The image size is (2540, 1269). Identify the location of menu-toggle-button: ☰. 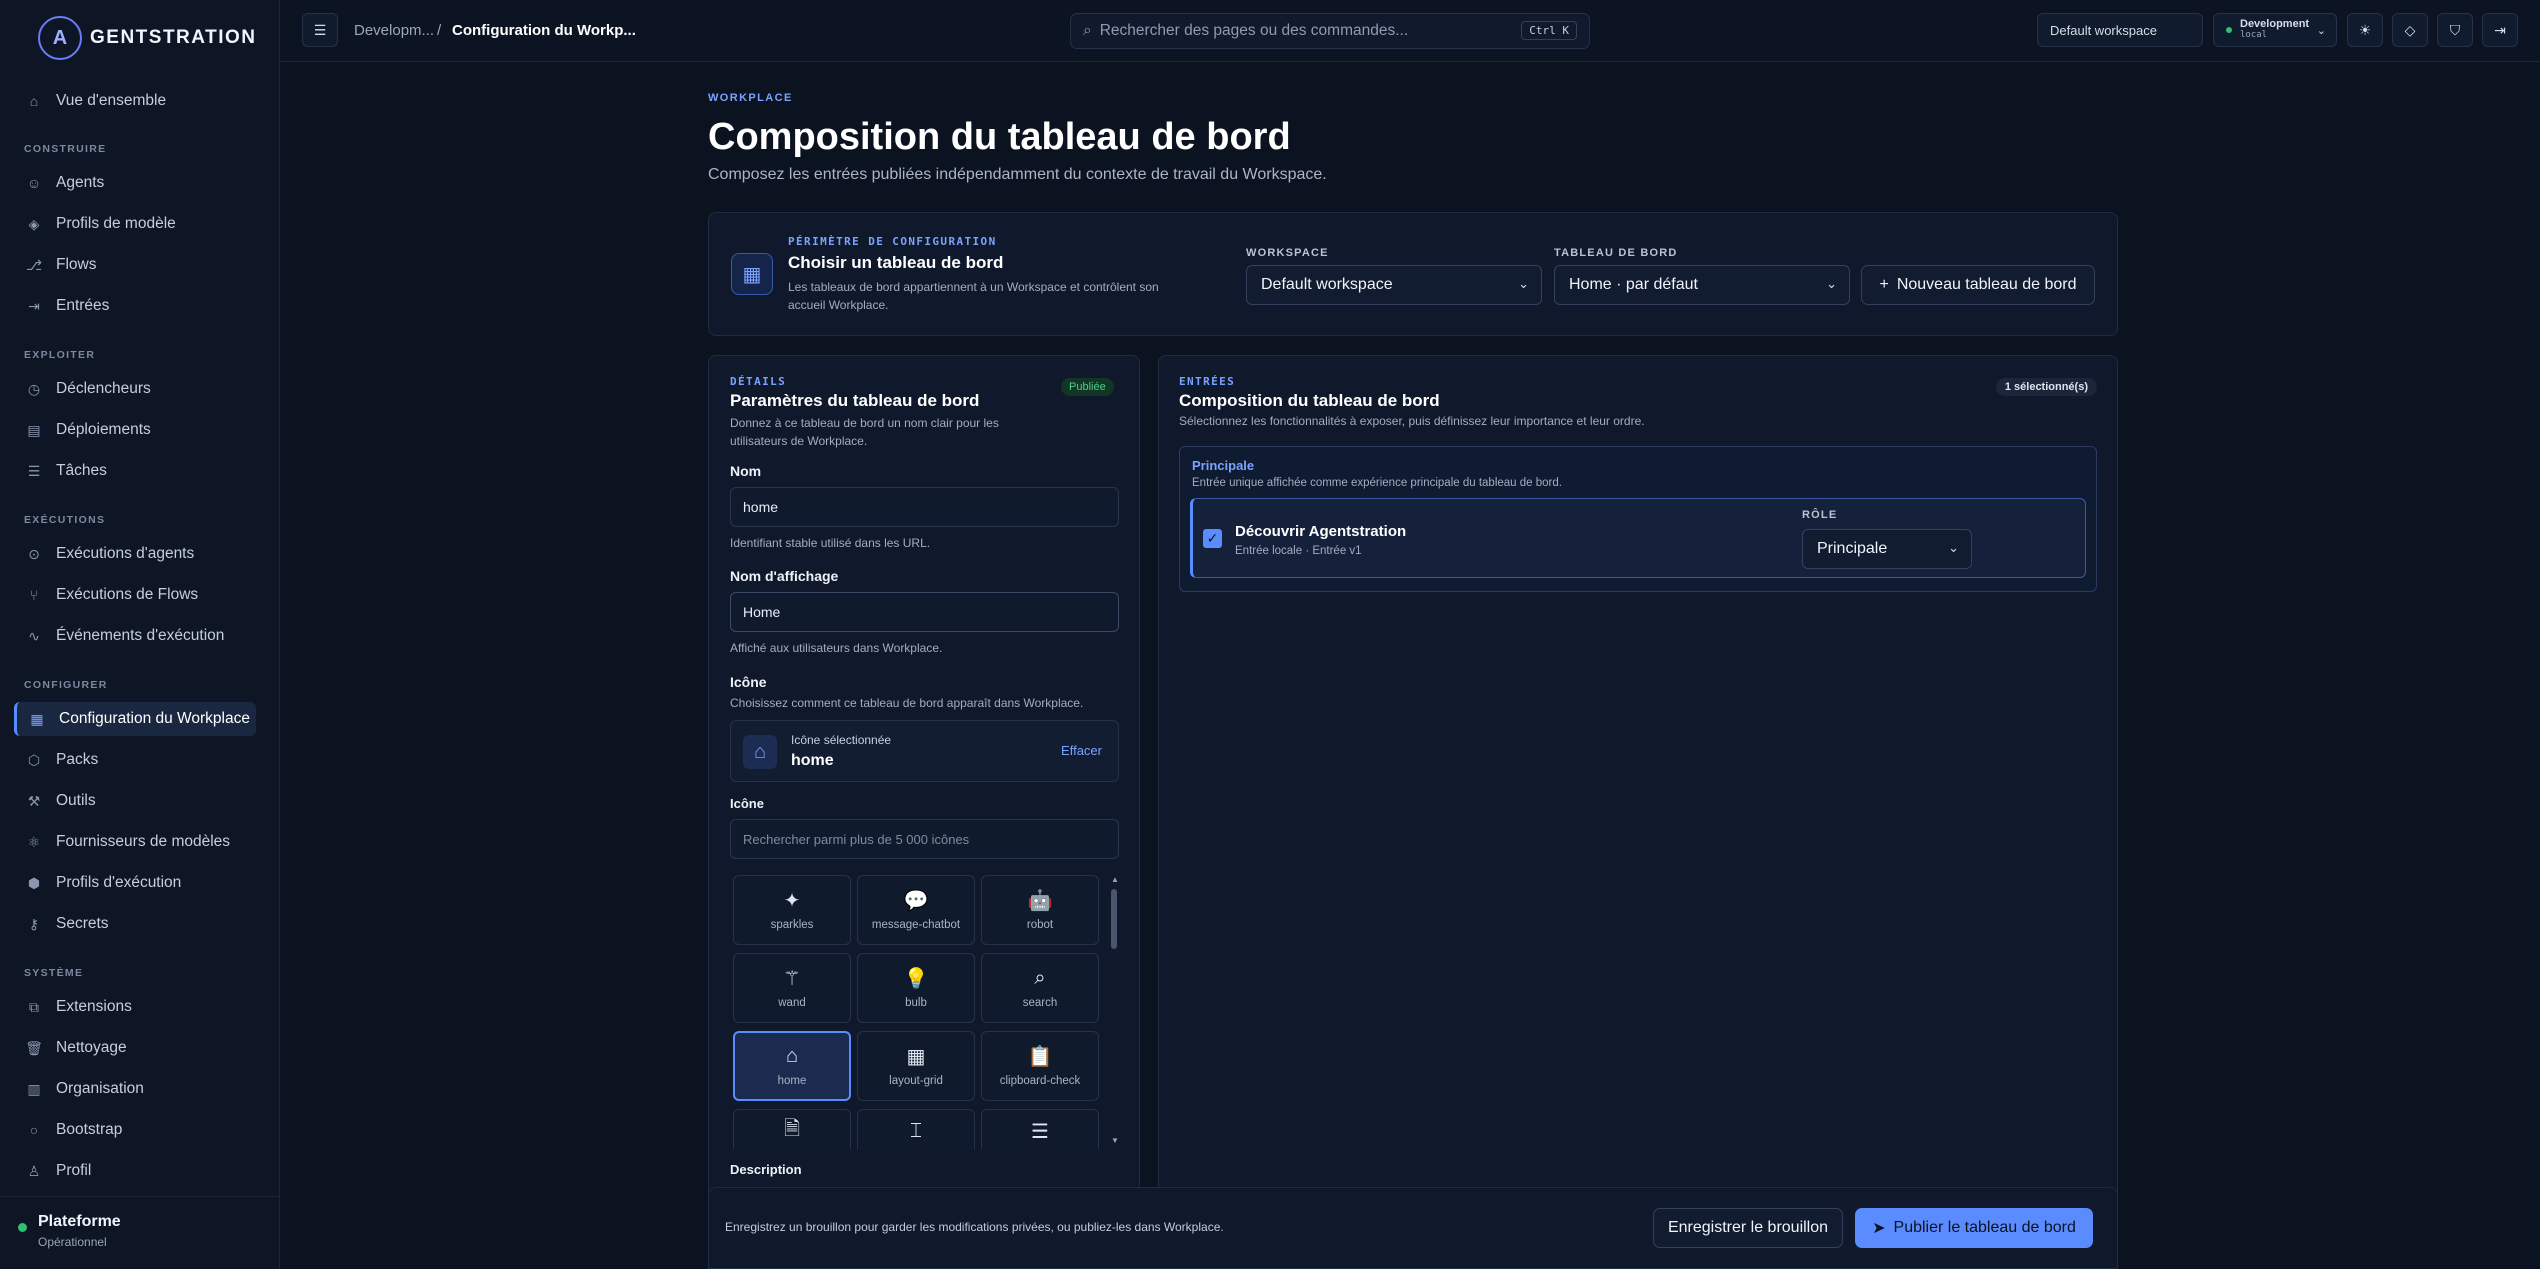
(320, 30).